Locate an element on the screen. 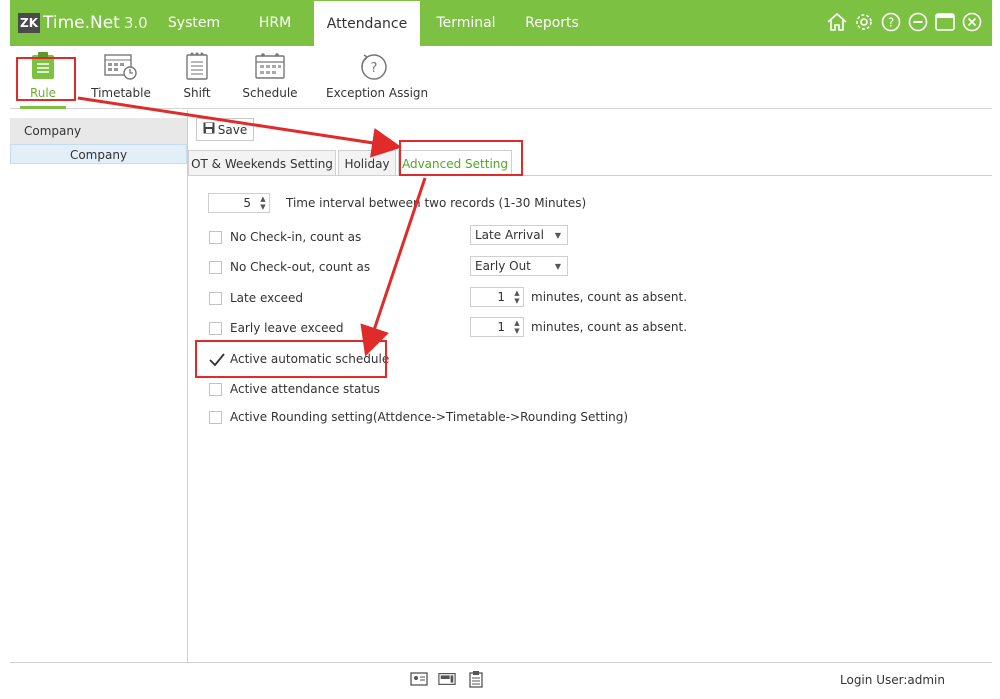 The image size is (1000, 699). save-button: Save is located at coordinates (225, 129).